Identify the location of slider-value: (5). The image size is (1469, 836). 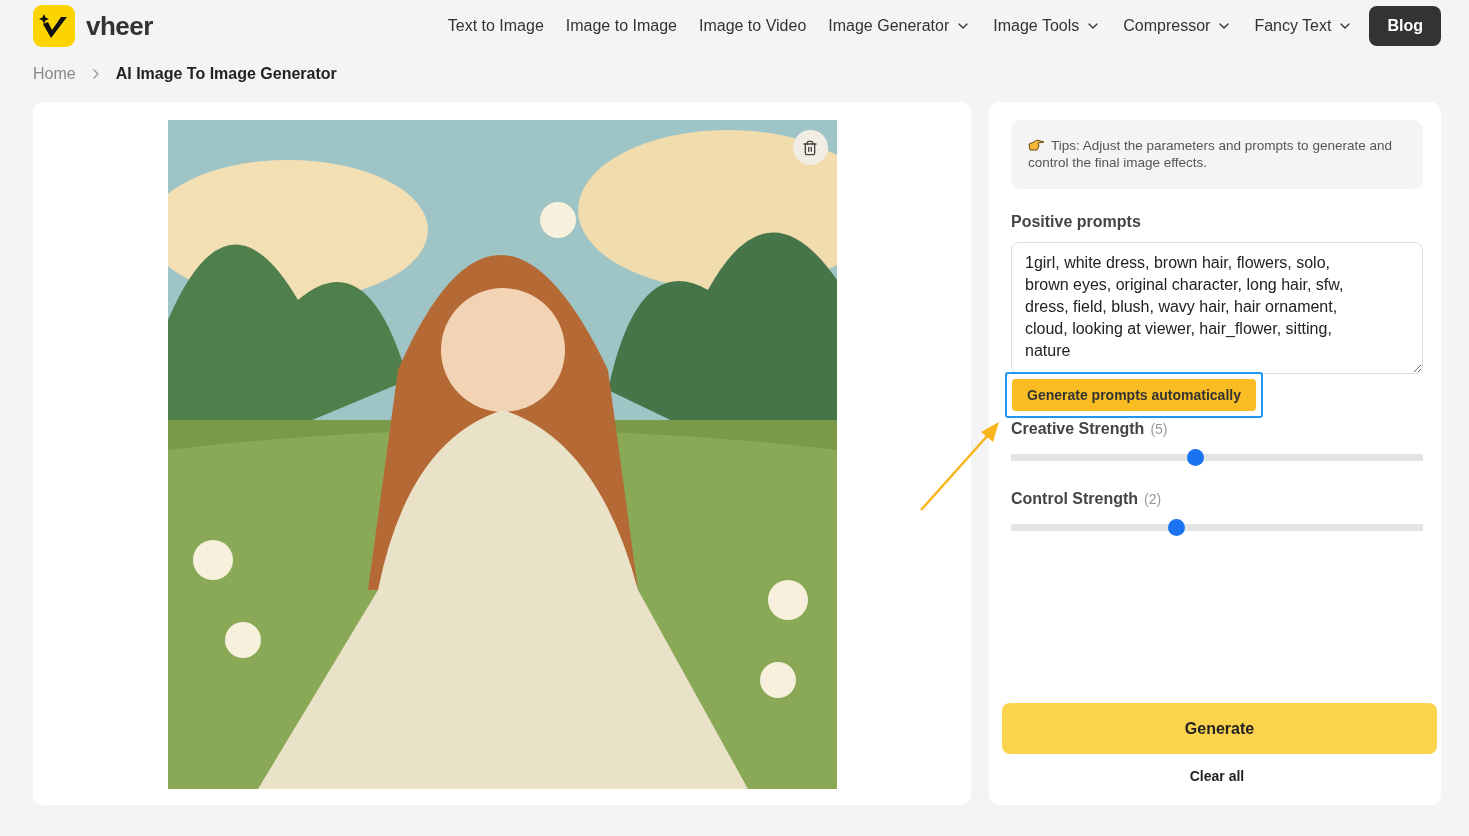
(1159, 429).